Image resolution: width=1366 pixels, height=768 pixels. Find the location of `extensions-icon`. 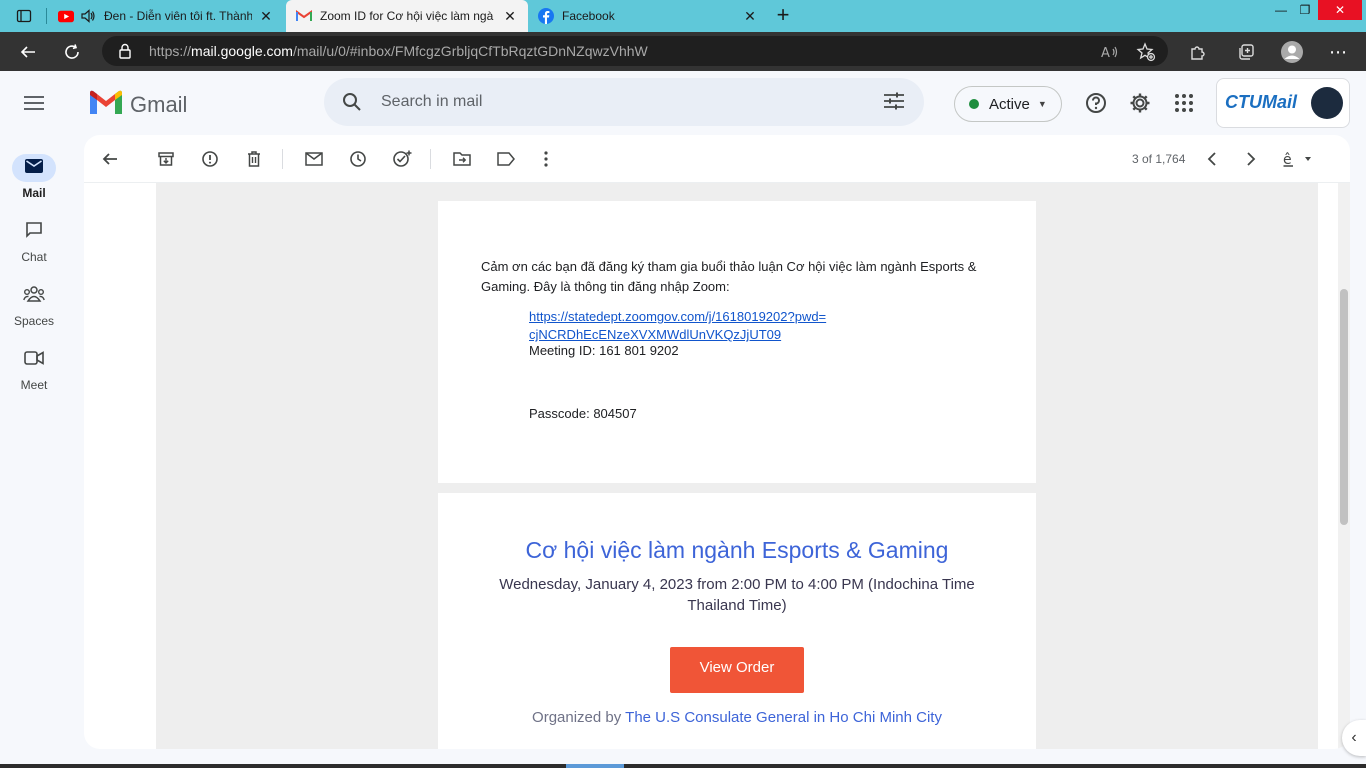

extensions-icon is located at coordinates (1198, 52).